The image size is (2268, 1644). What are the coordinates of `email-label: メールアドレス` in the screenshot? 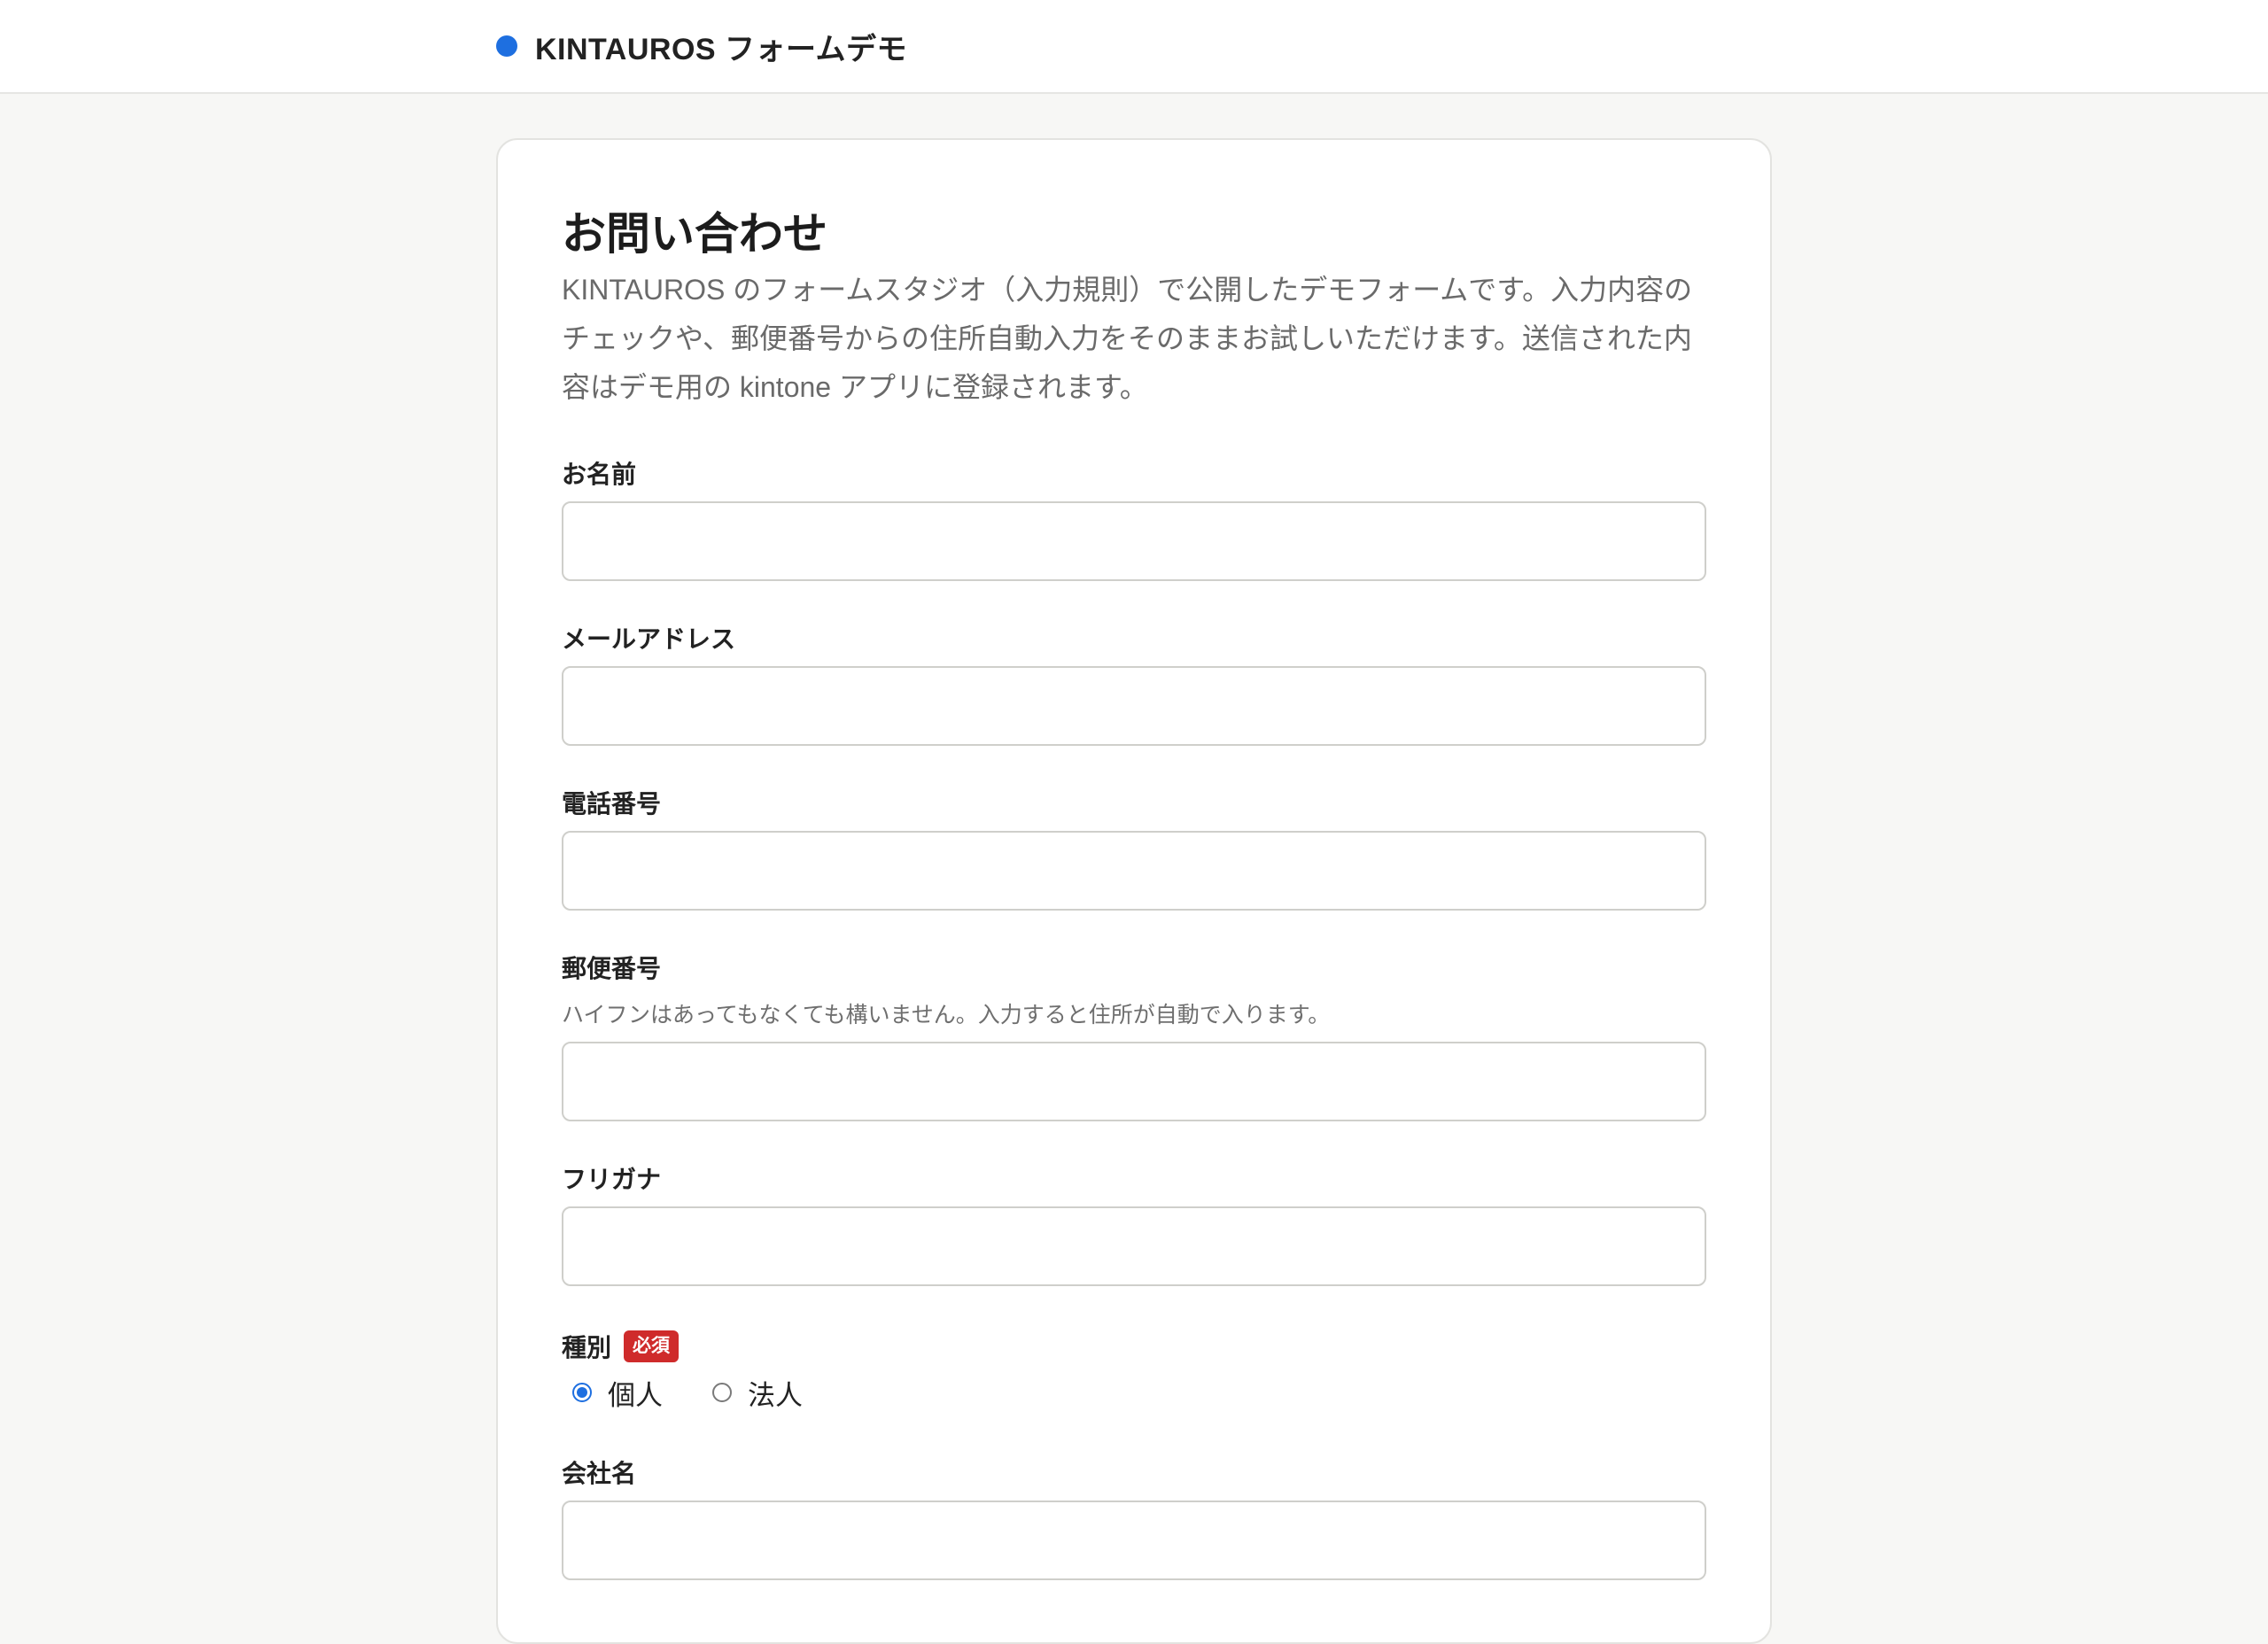 It's located at (648, 637).